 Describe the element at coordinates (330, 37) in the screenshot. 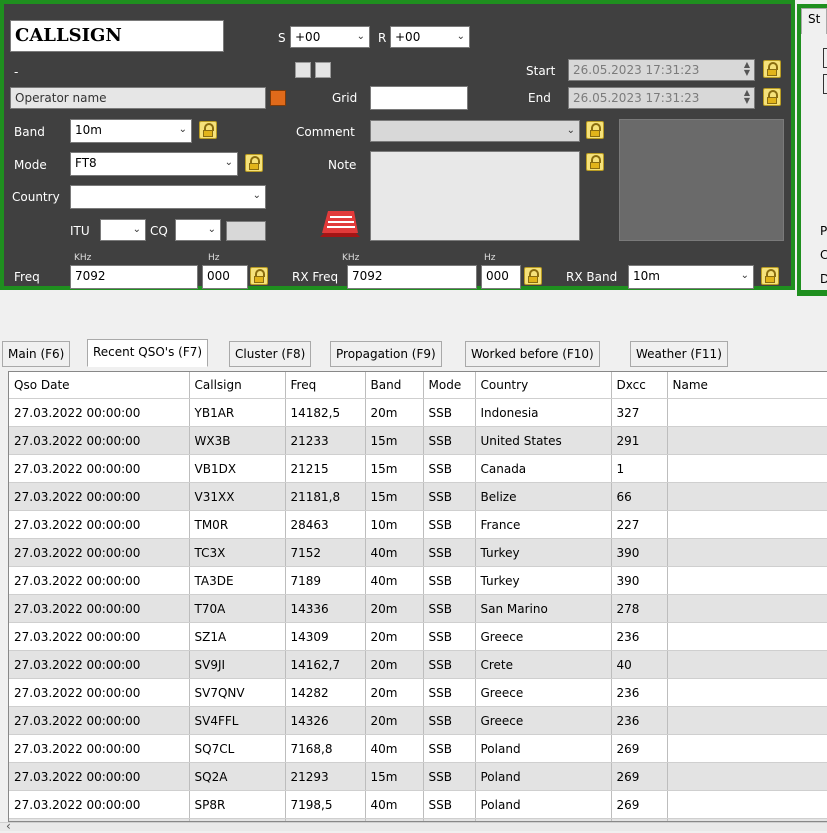

I see `s-report-select: +00 ⌄` at that location.